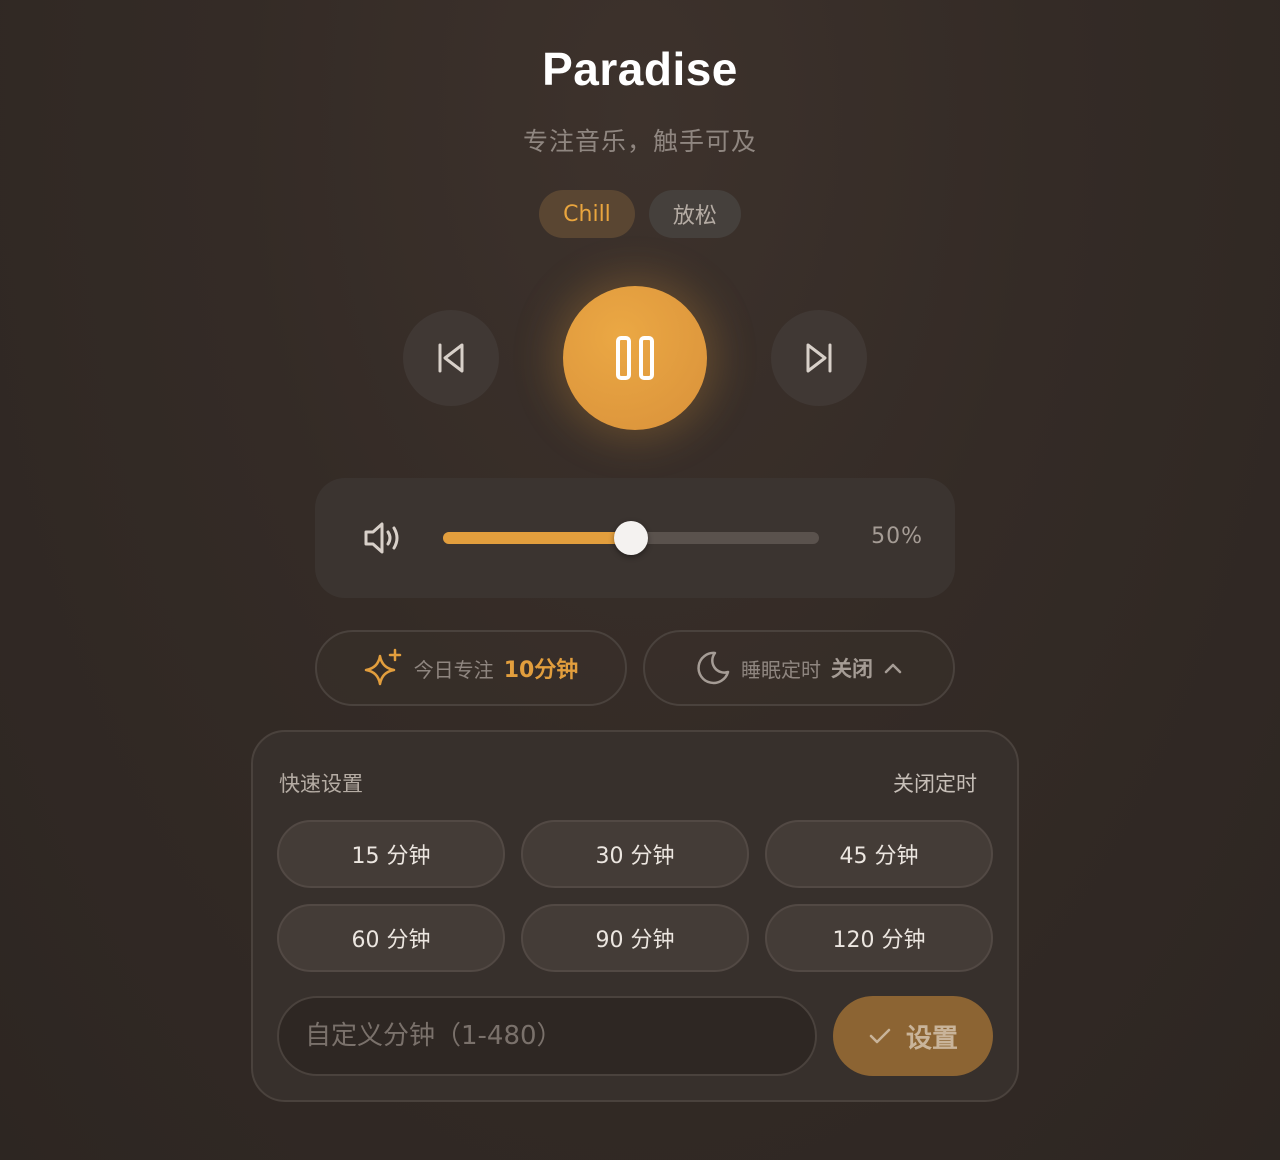 This screenshot has height=1160, width=1280. What do you see at coordinates (635, 854) in the screenshot?
I see `timer-option-30: 30 分钟` at bounding box center [635, 854].